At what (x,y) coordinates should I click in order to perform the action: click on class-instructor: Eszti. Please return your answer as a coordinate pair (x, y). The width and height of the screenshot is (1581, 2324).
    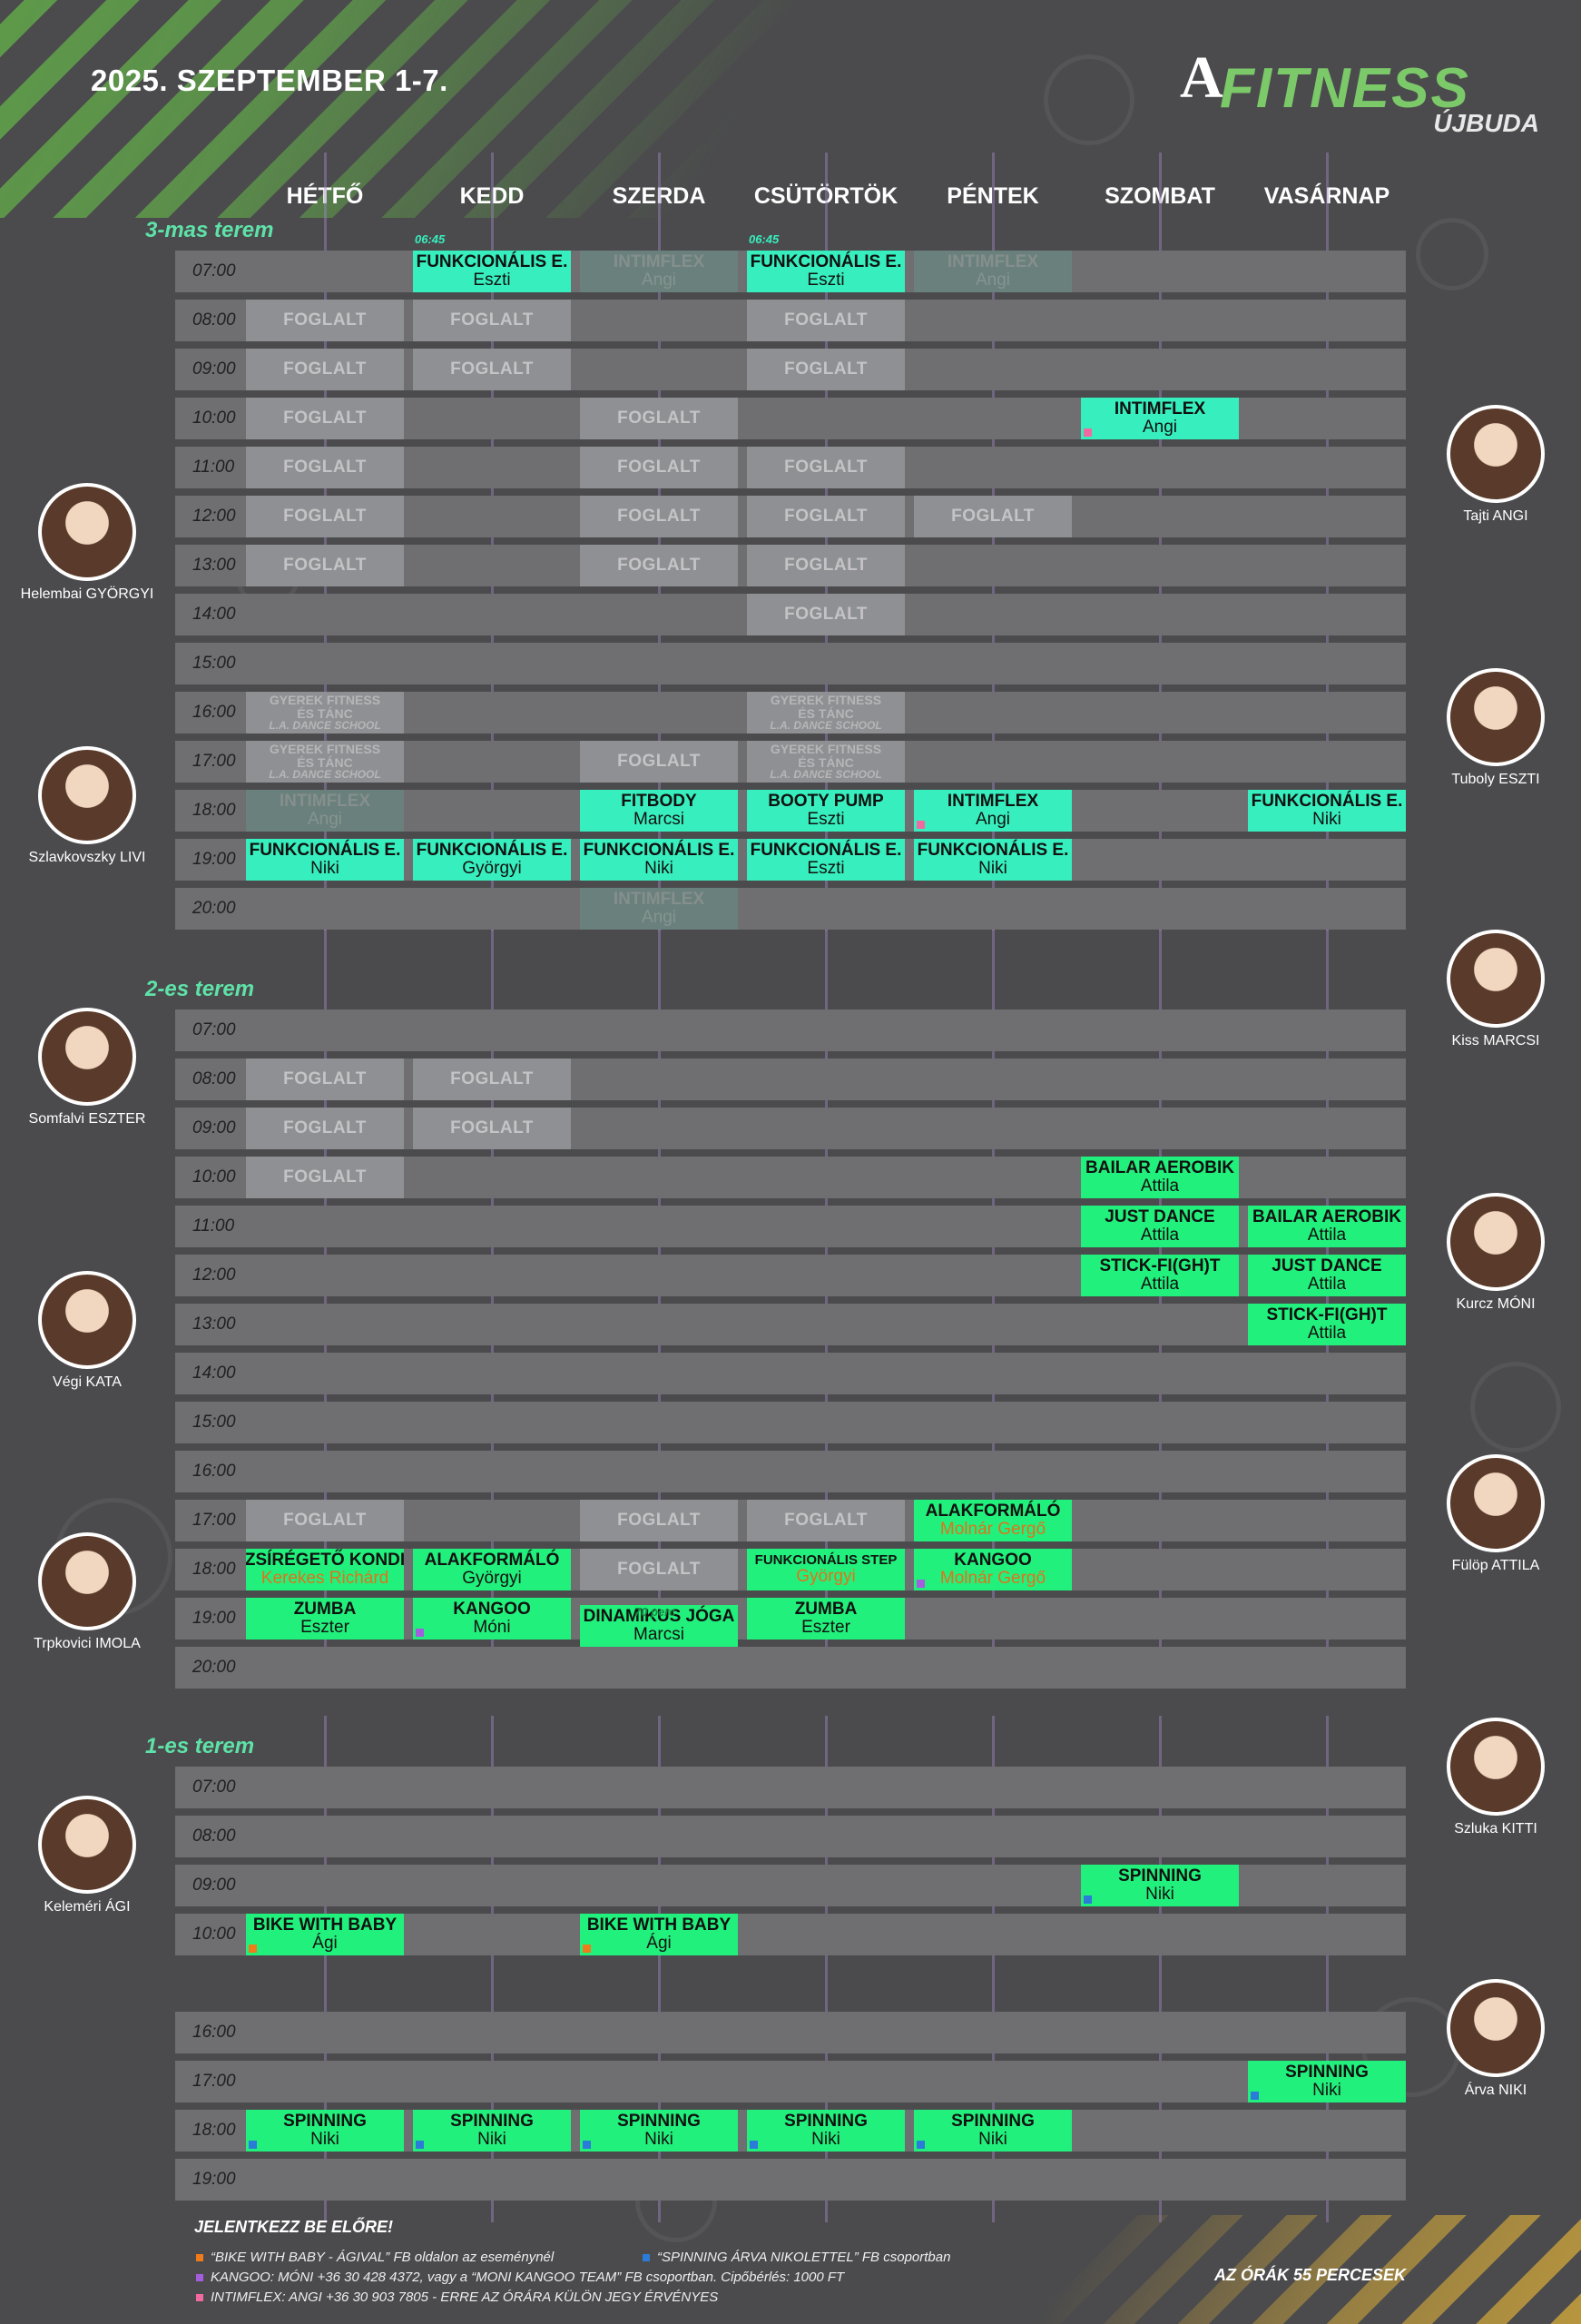
    Looking at the image, I should click on (826, 868).